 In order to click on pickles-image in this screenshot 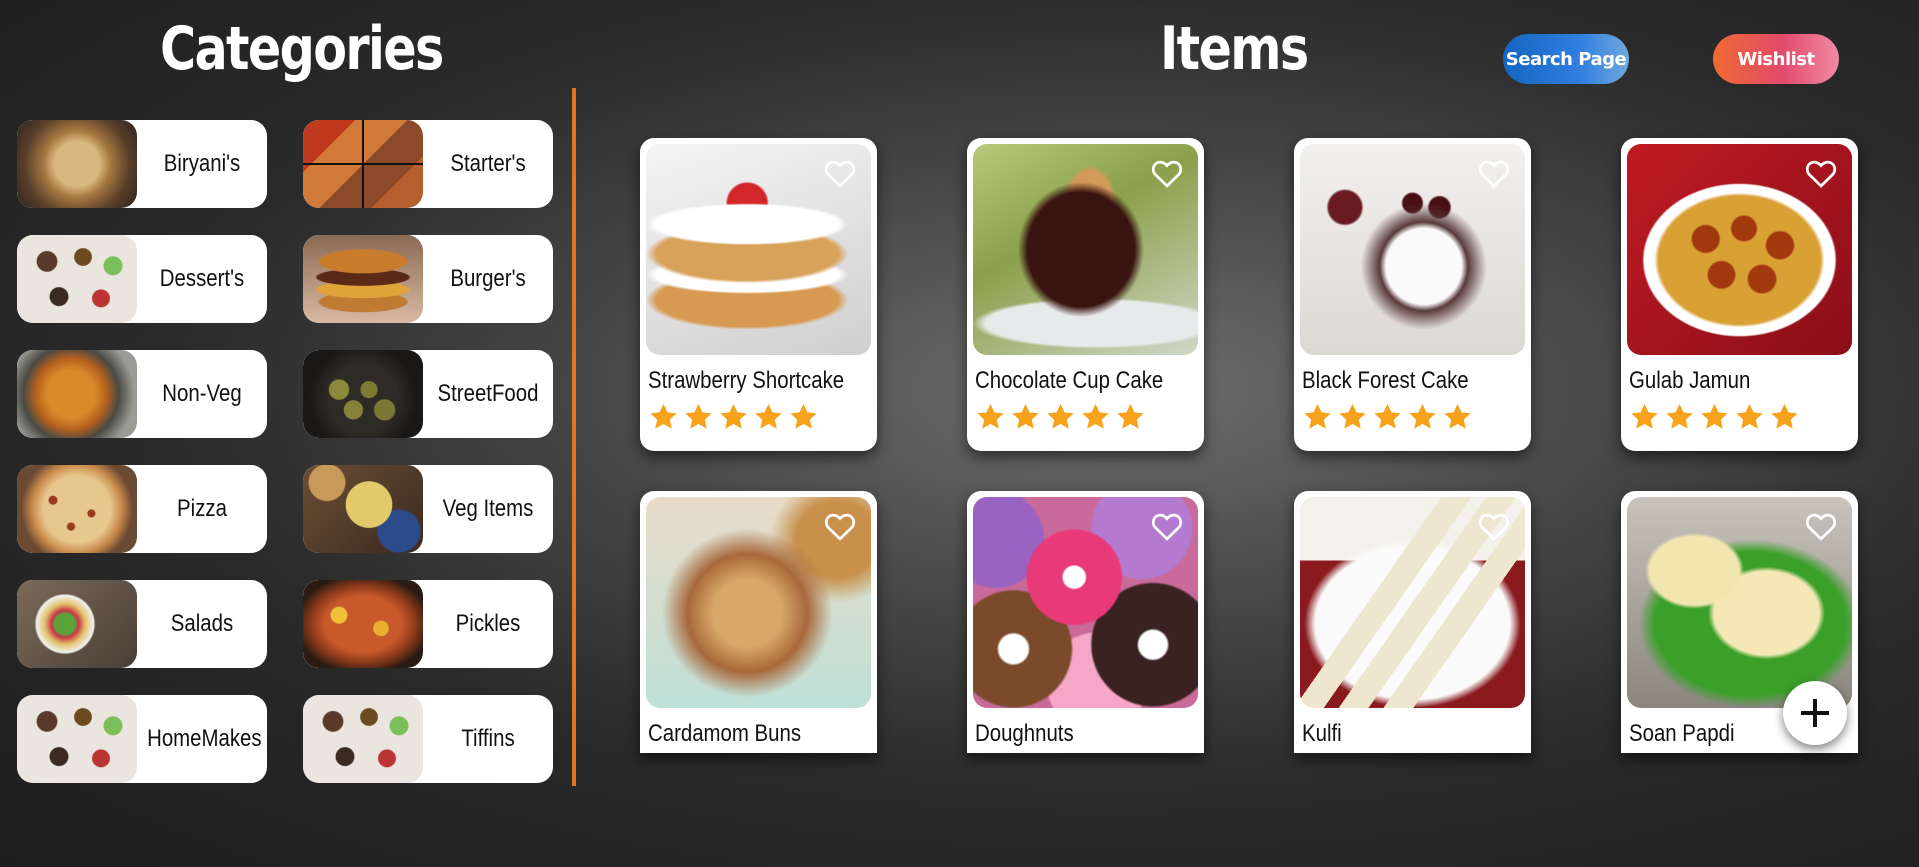, I will do `click(363, 624)`.